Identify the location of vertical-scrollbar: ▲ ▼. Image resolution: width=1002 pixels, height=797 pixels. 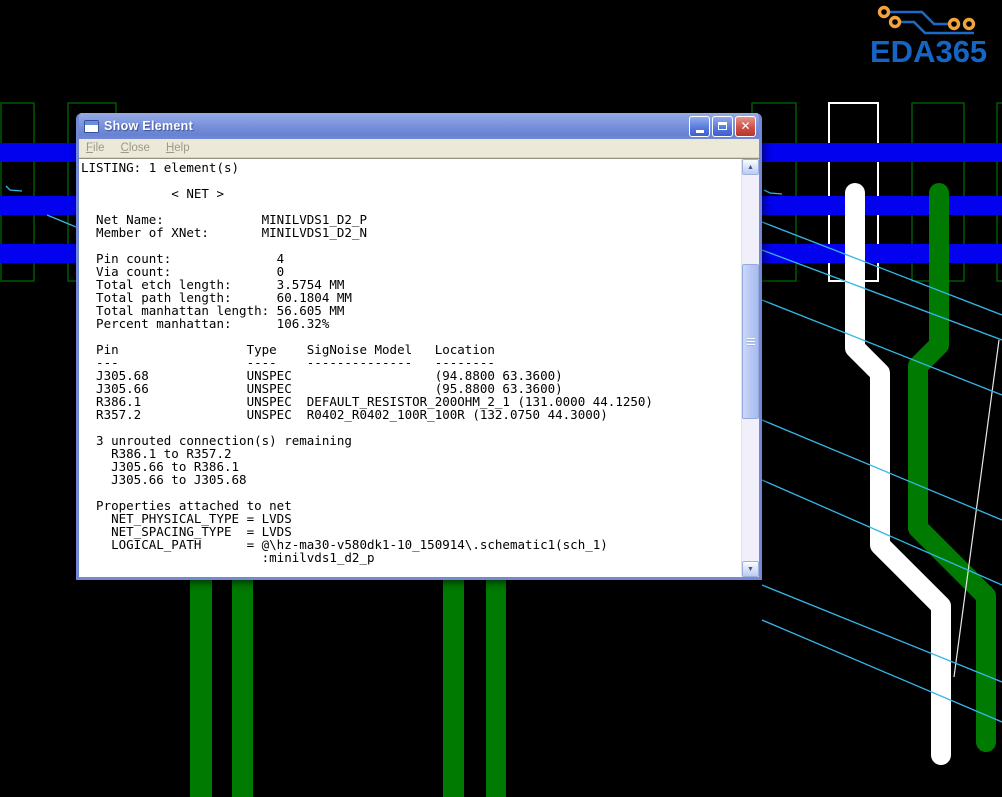
(750, 368).